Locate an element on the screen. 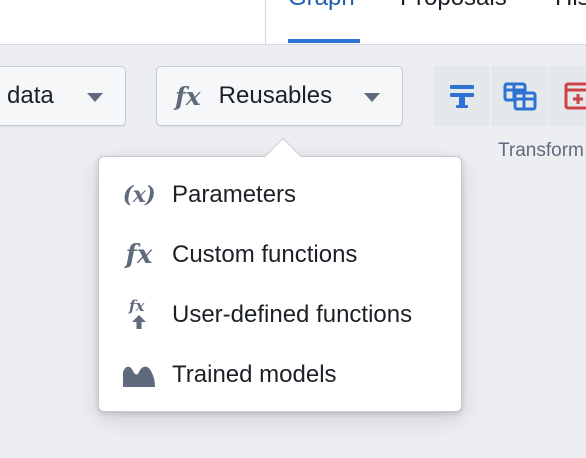 This screenshot has height=458, width=586. tab-history: History is located at coordinates (570, 5).